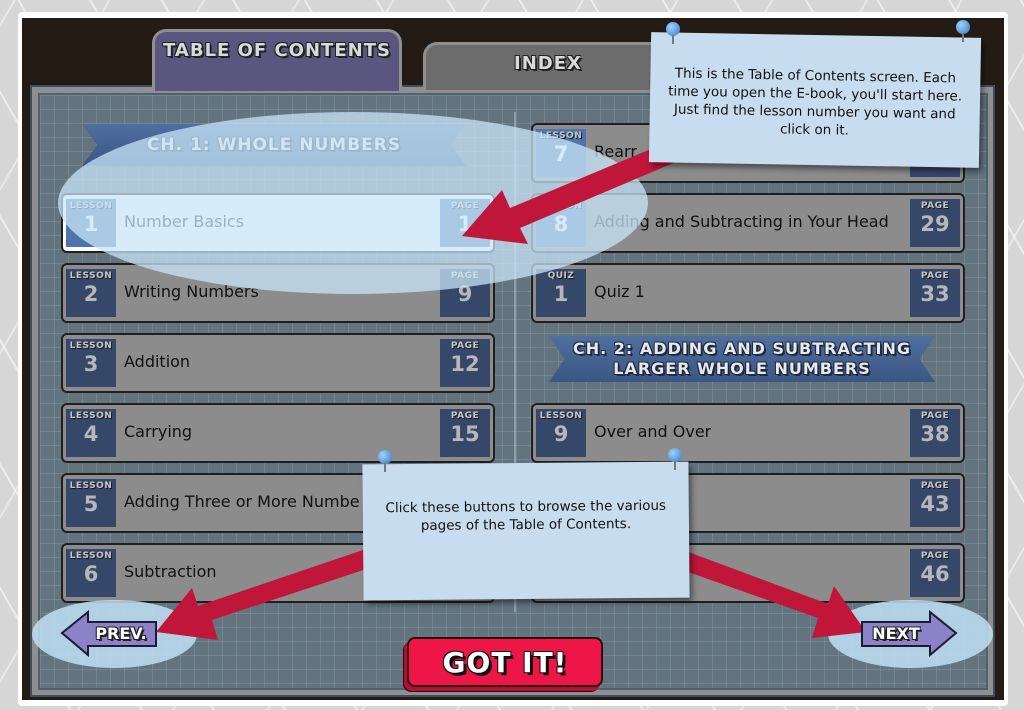 The height and width of the screenshot is (710, 1024). I want to click on lesson-number: 9, so click(561, 434).